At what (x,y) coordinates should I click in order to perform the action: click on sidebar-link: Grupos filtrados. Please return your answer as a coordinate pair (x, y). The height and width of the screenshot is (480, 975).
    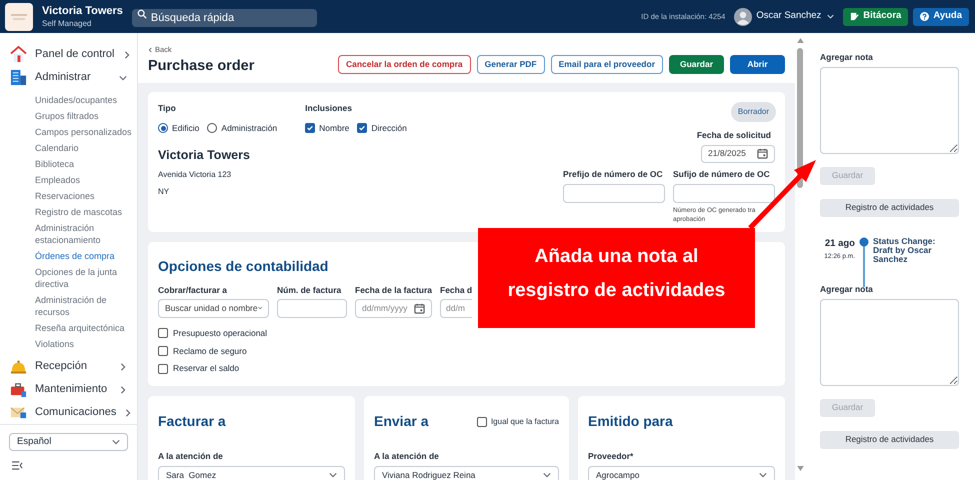
    Looking at the image, I should click on (68, 116).